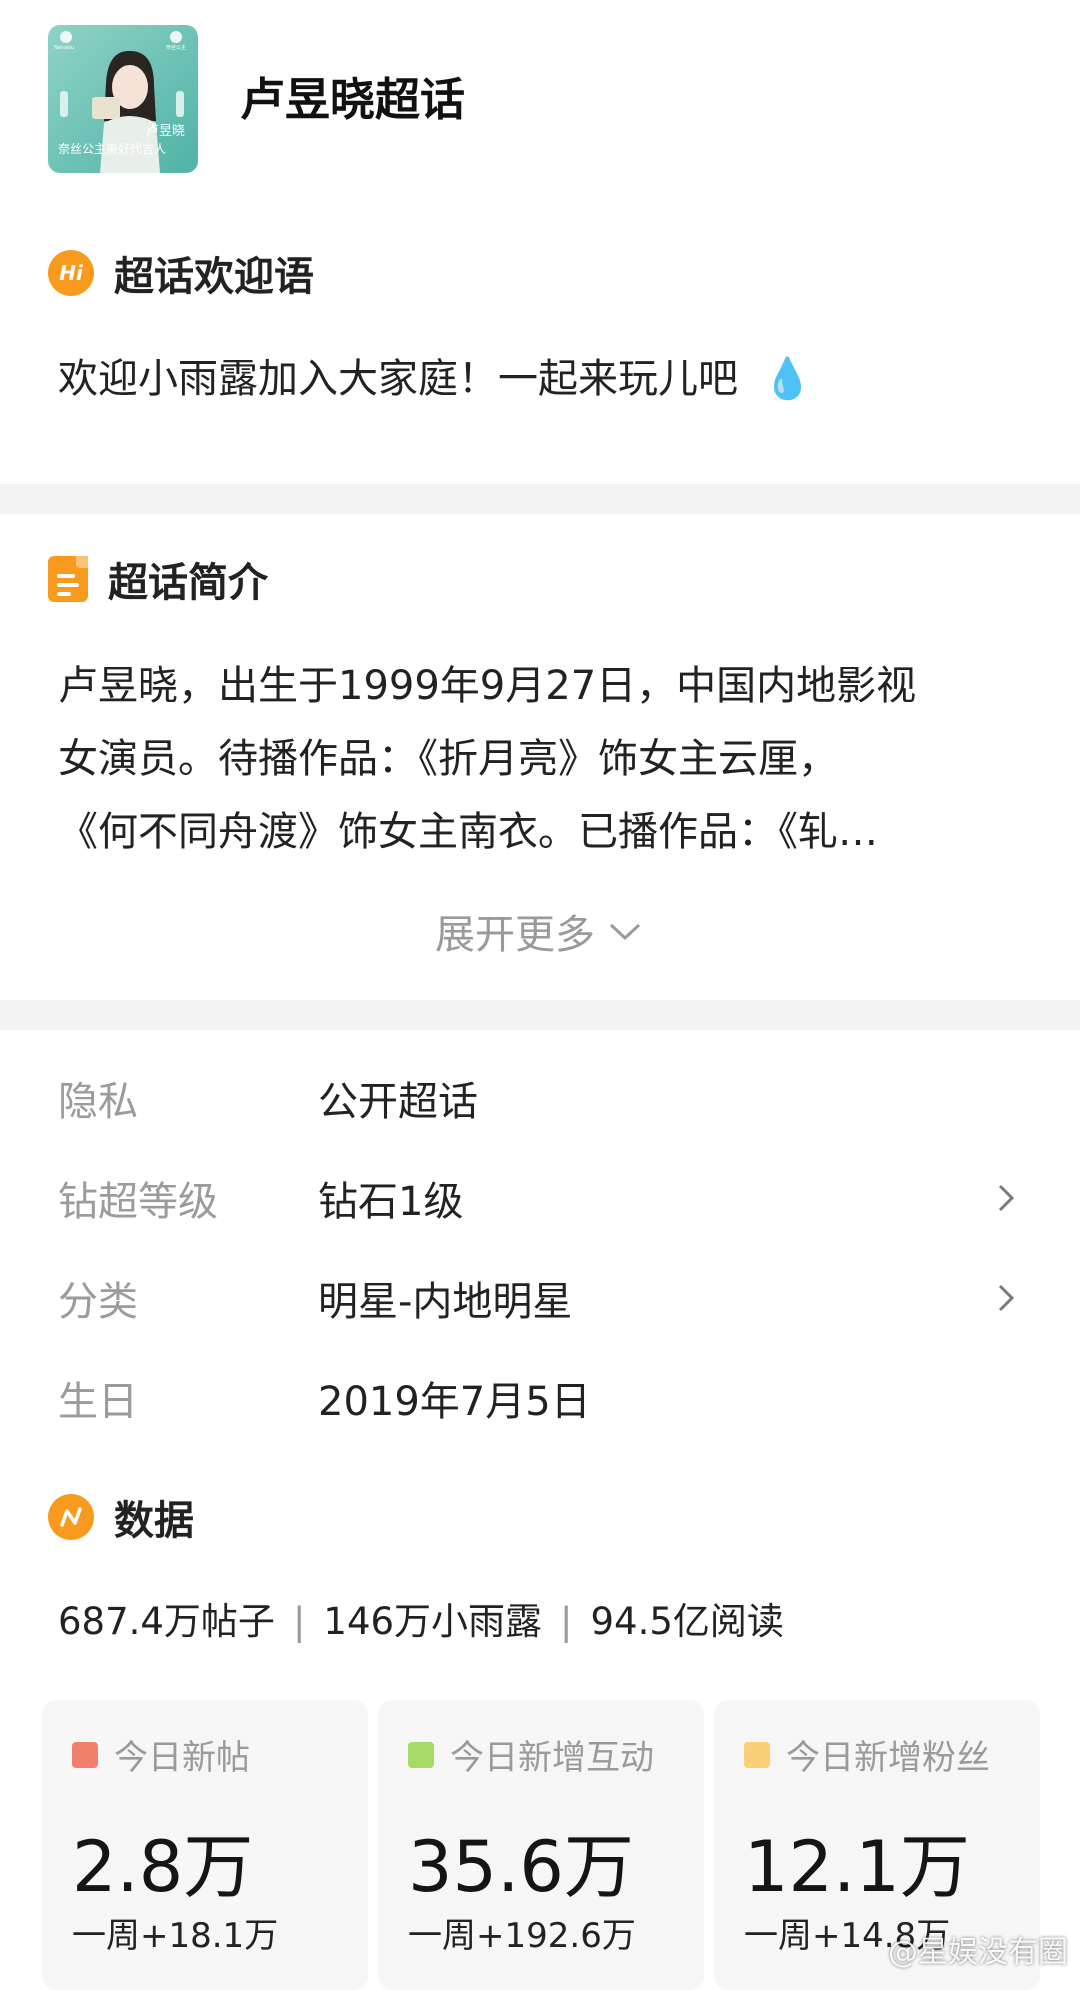 Image resolution: width=1080 pixels, height=1990 pixels. Describe the element at coordinates (687, 1621) in the screenshot. I see `reads-count: 94.5亿阅读` at that location.